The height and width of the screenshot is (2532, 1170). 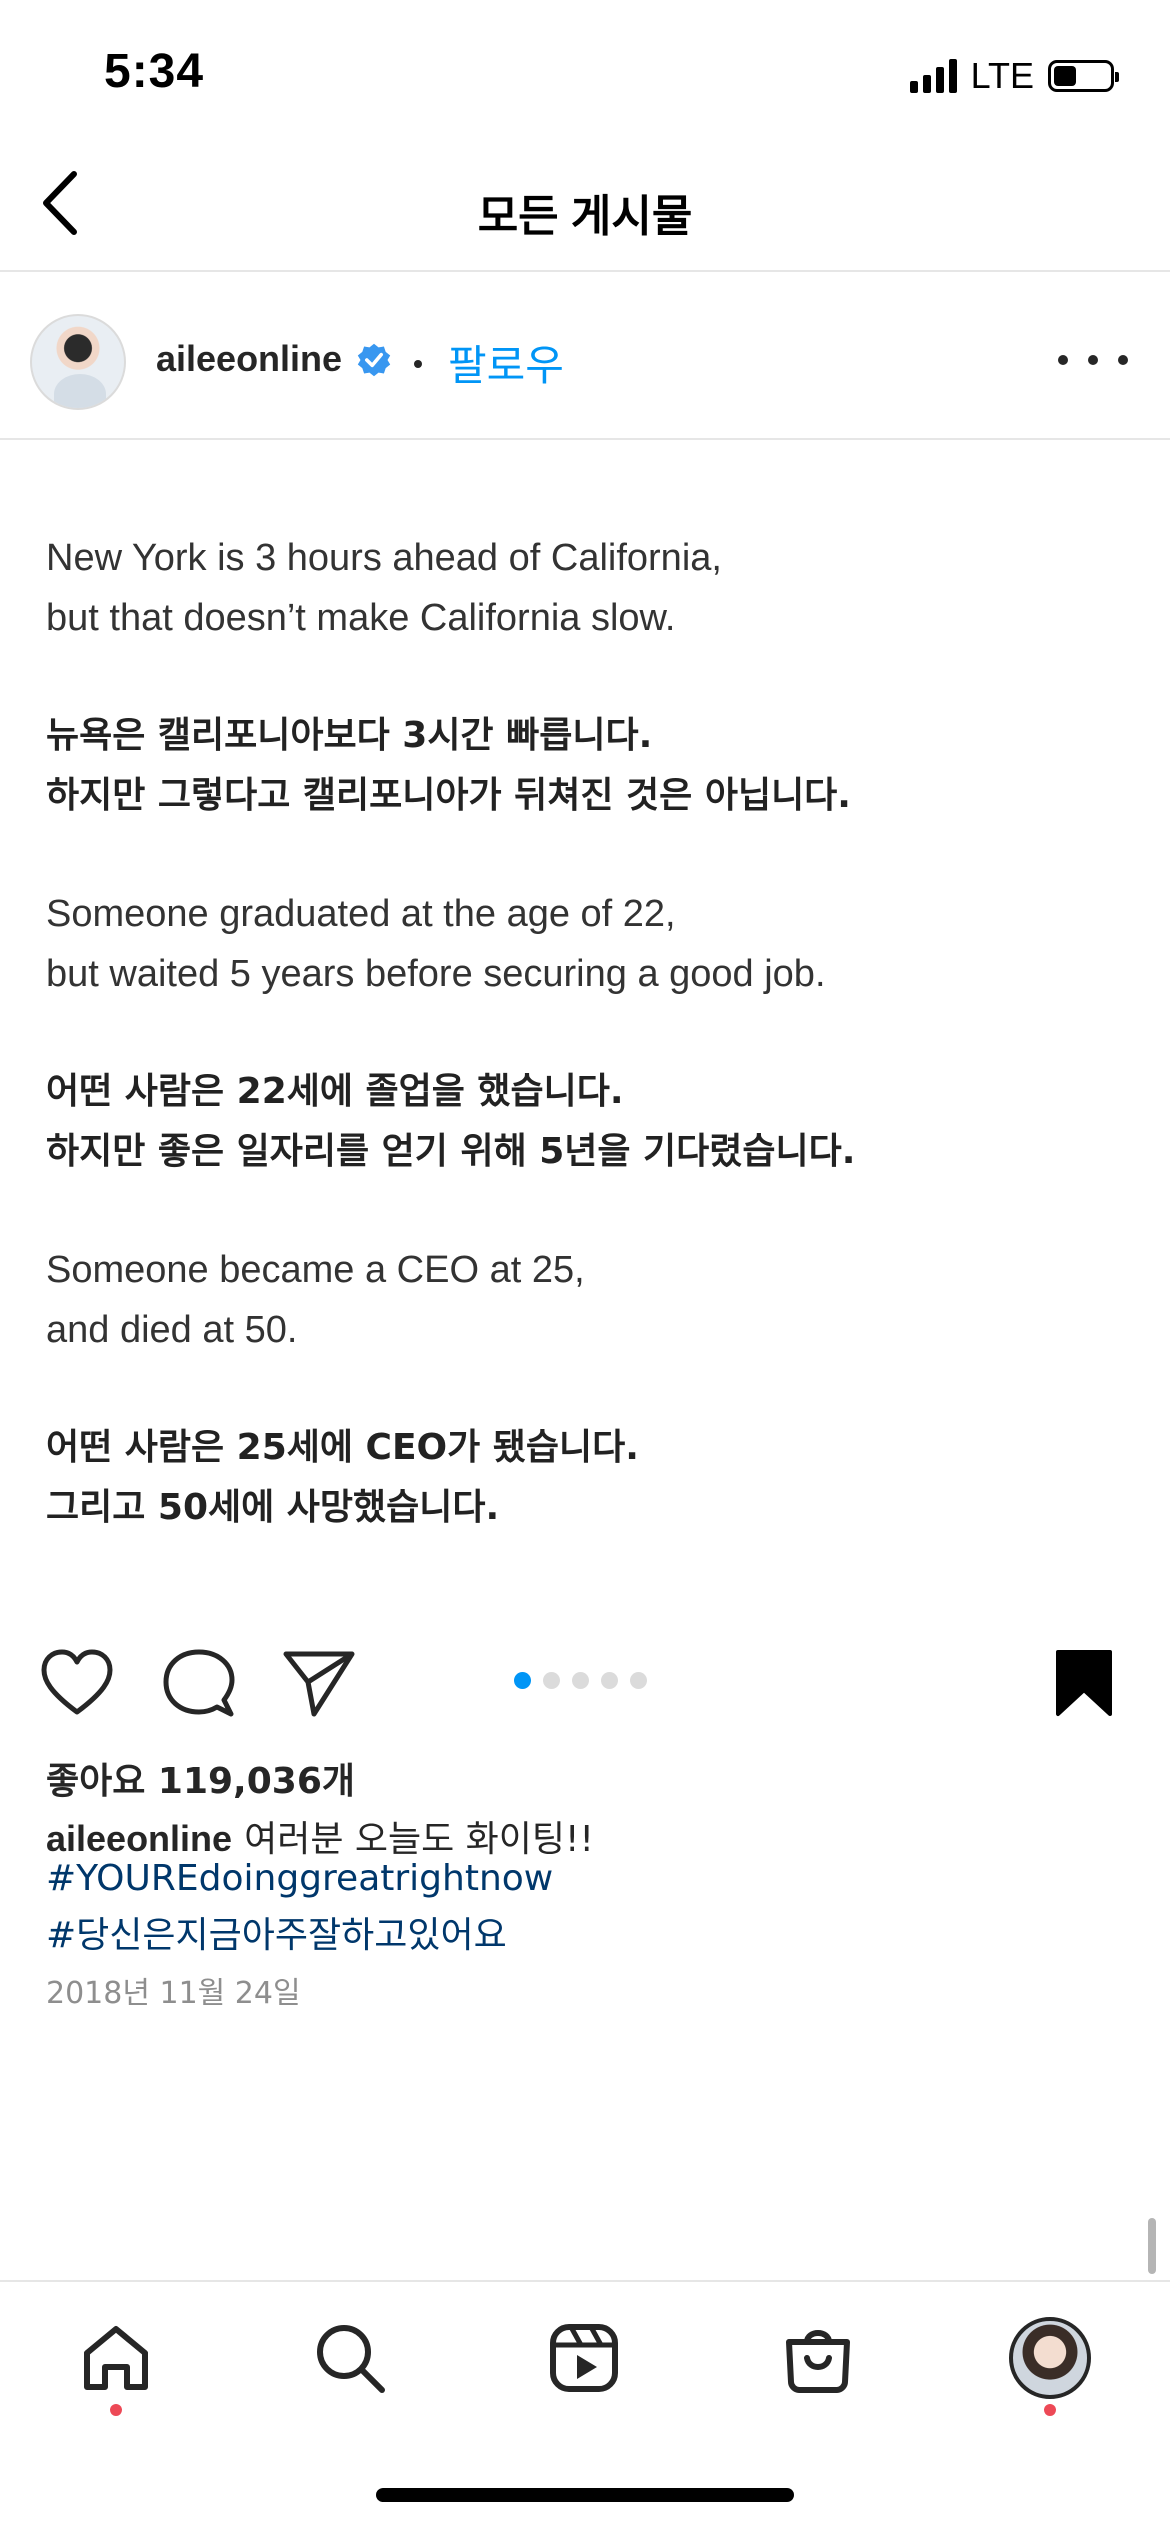 I want to click on carousel-indicator, so click(x=580, y=1680).